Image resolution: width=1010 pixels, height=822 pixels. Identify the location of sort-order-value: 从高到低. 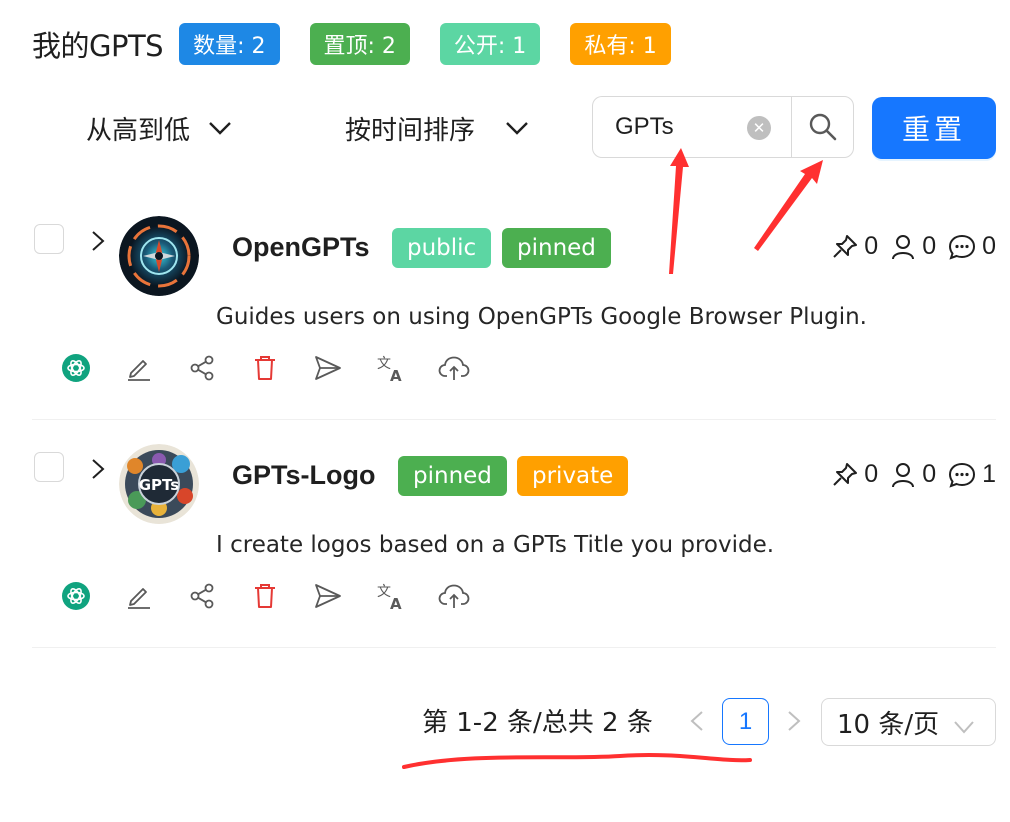
(138, 130).